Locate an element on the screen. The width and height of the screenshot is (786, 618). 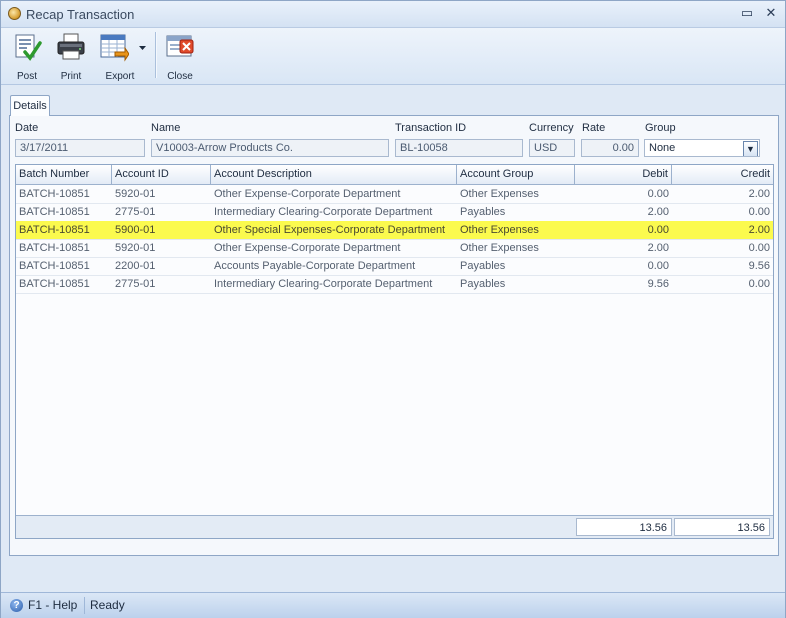
chevron-down-icon: ▼ is located at coordinates (750, 148).